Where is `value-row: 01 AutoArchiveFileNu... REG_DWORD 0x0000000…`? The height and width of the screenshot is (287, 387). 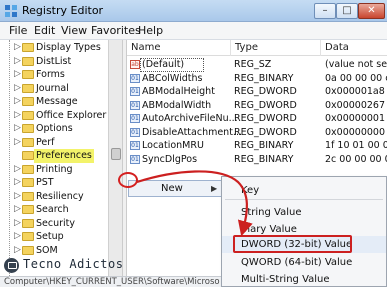
value-row: 01 AutoArchiveFileNu... REG_DWORD 0x0000000… is located at coordinates (257, 119).